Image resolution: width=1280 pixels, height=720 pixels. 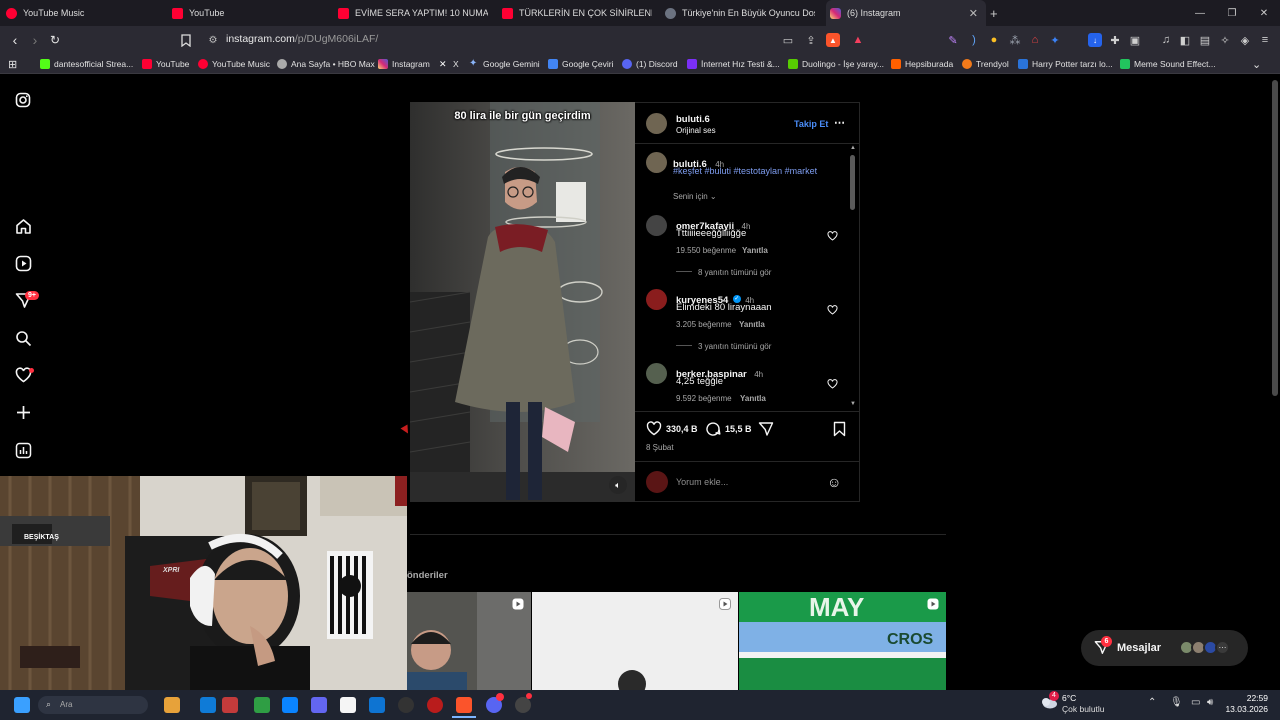 I want to click on post-author: buluti.6, so click(x=693, y=119).